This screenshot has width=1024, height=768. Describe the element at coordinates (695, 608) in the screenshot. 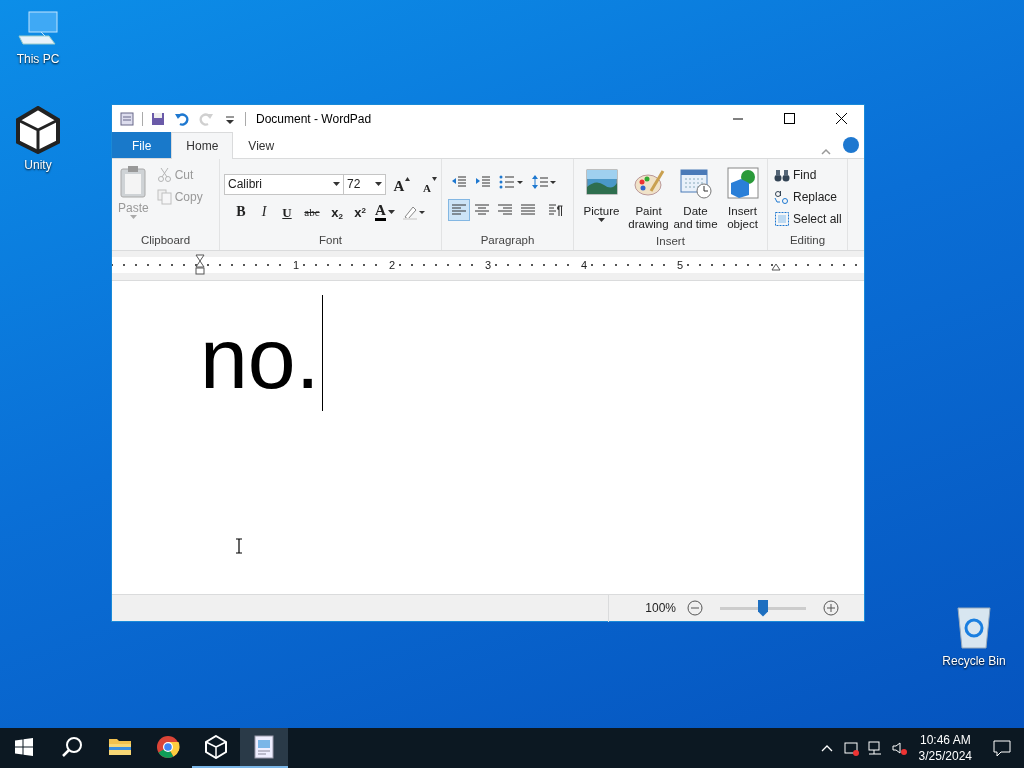

I see `zoom-out-button` at that location.